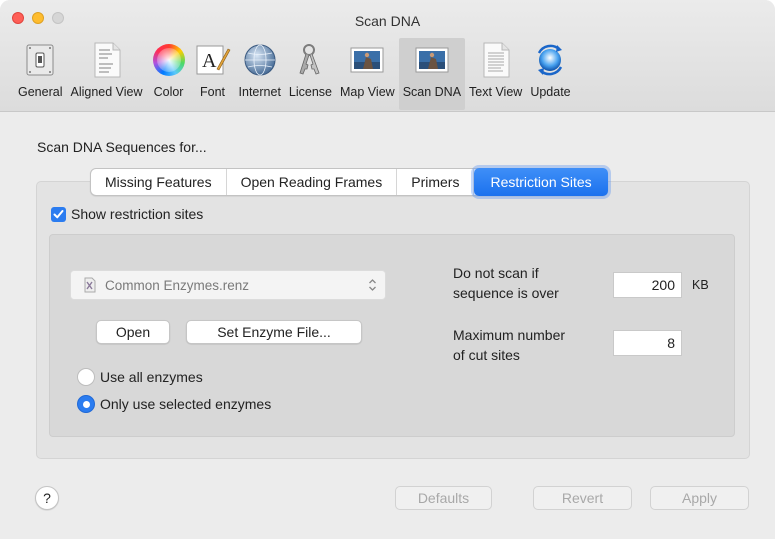  Describe the element at coordinates (496, 60) in the screenshot. I see `text-document-icon` at that location.